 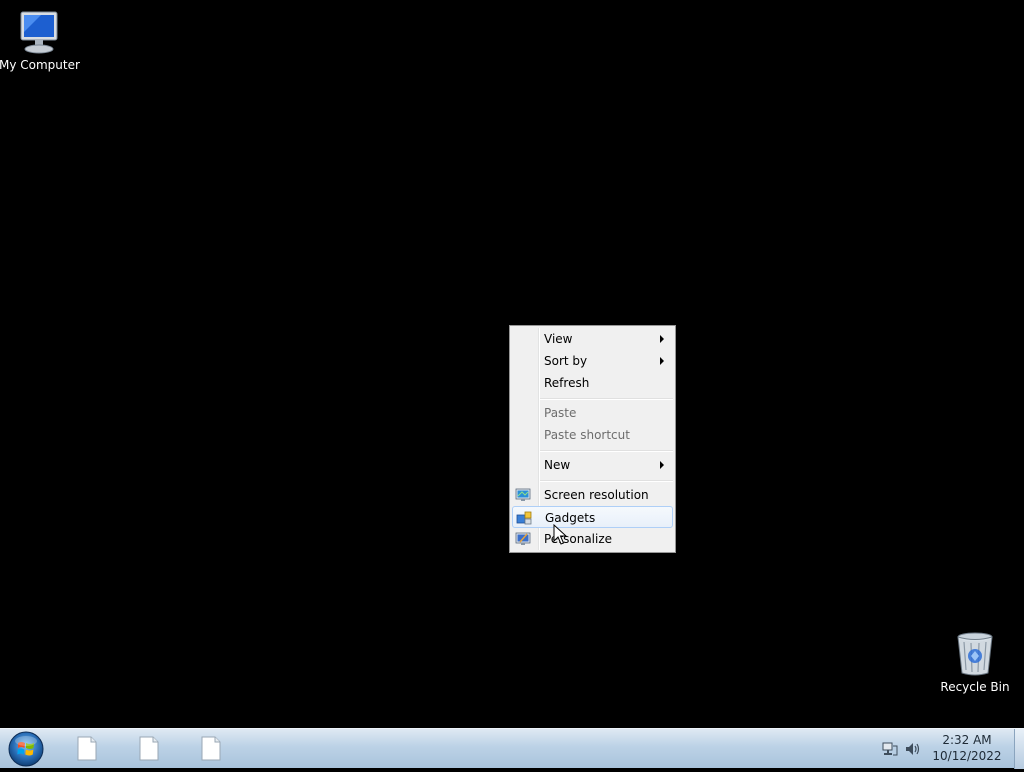 What do you see at coordinates (592, 339) in the screenshot?
I see `menu-item-view: View` at bounding box center [592, 339].